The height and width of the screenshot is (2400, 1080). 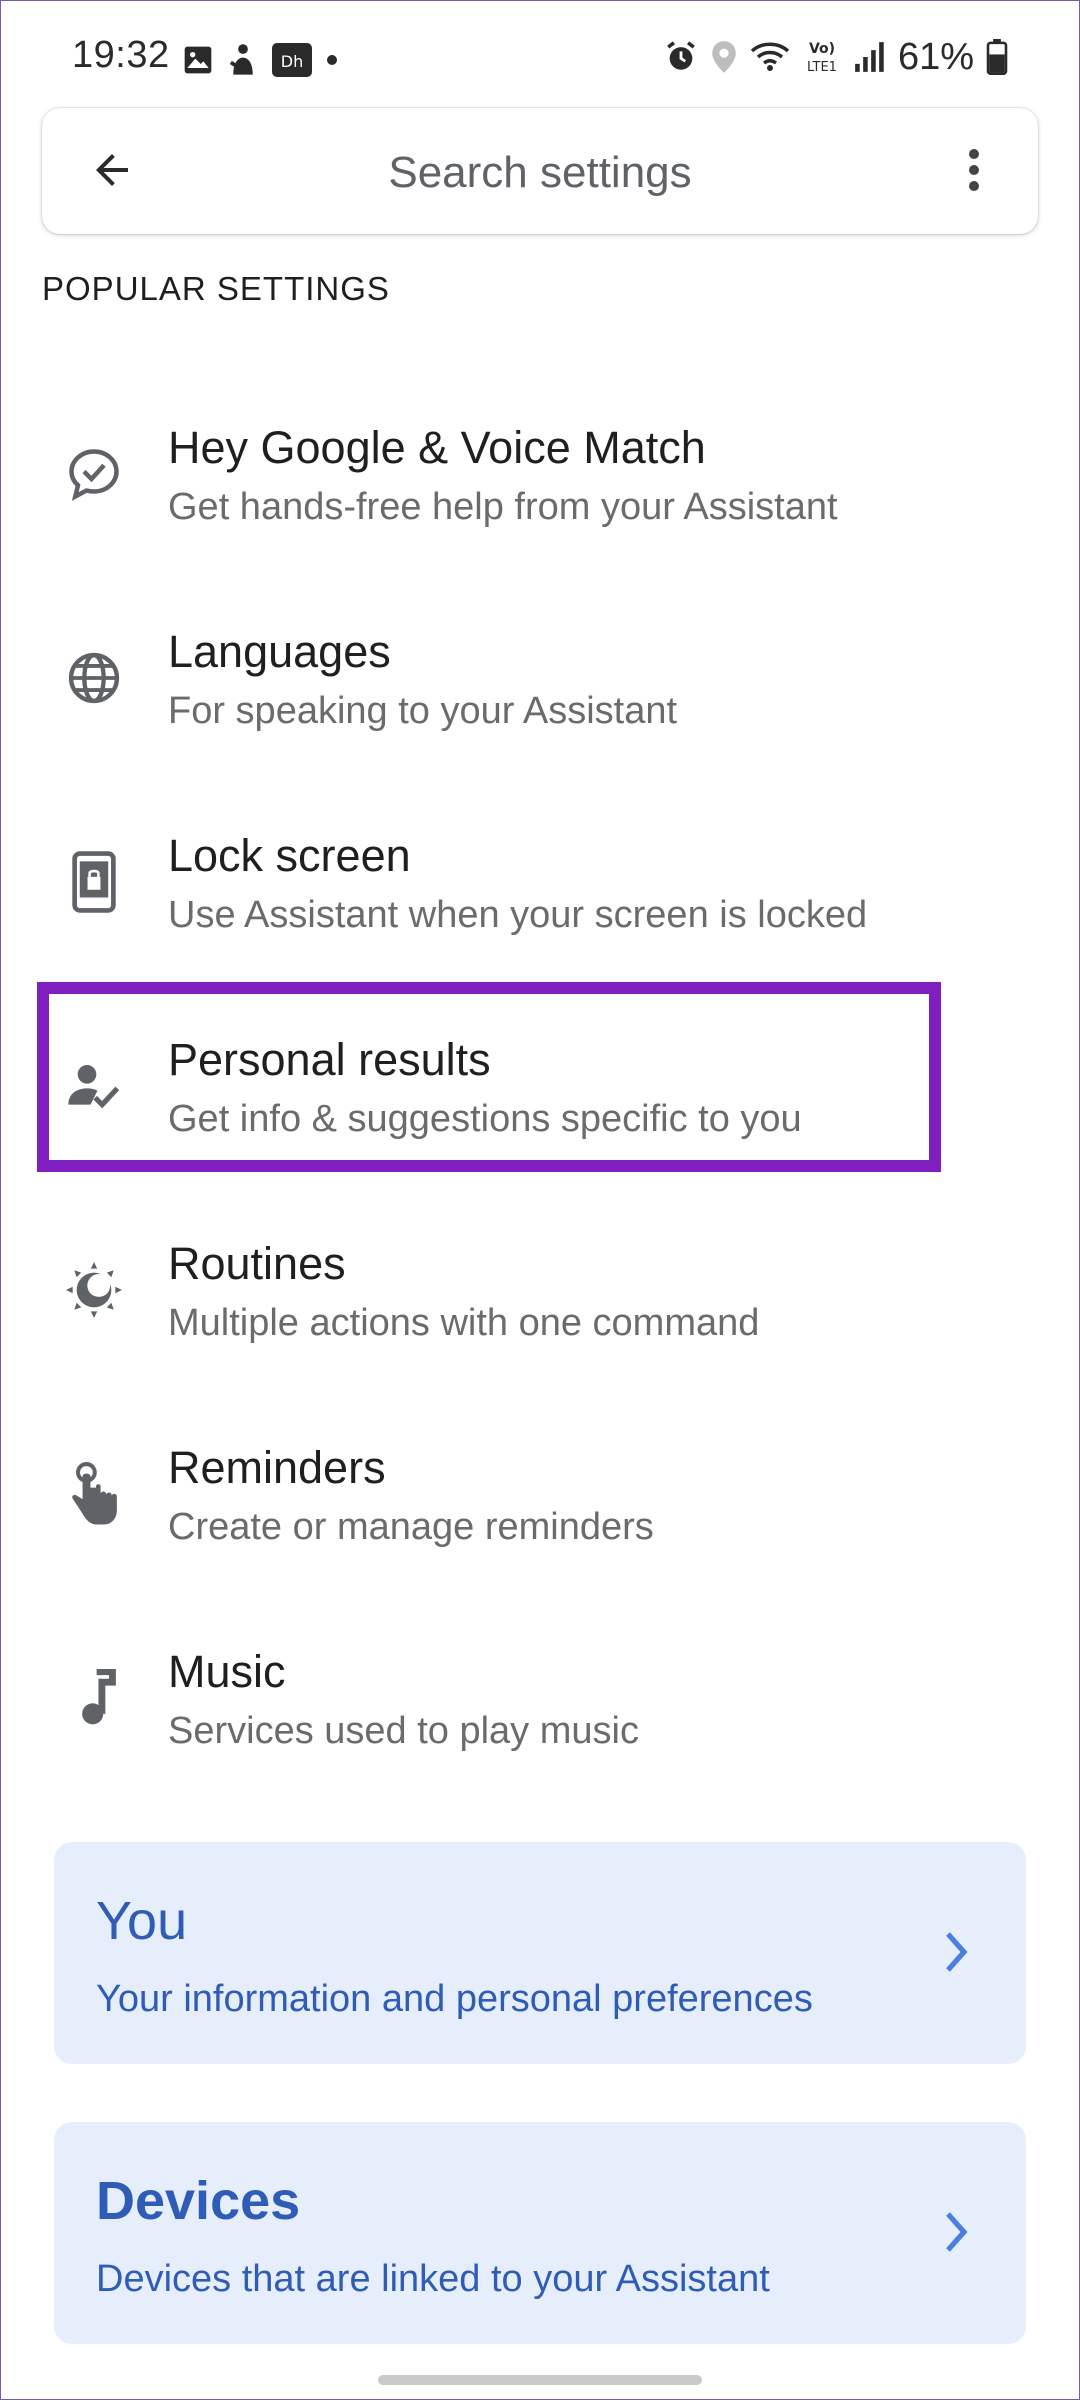 What do you see at coordinates (822, 49) in the screenshot?
I see `volte-top-label: Vo)` at bounding box center [822, 49].